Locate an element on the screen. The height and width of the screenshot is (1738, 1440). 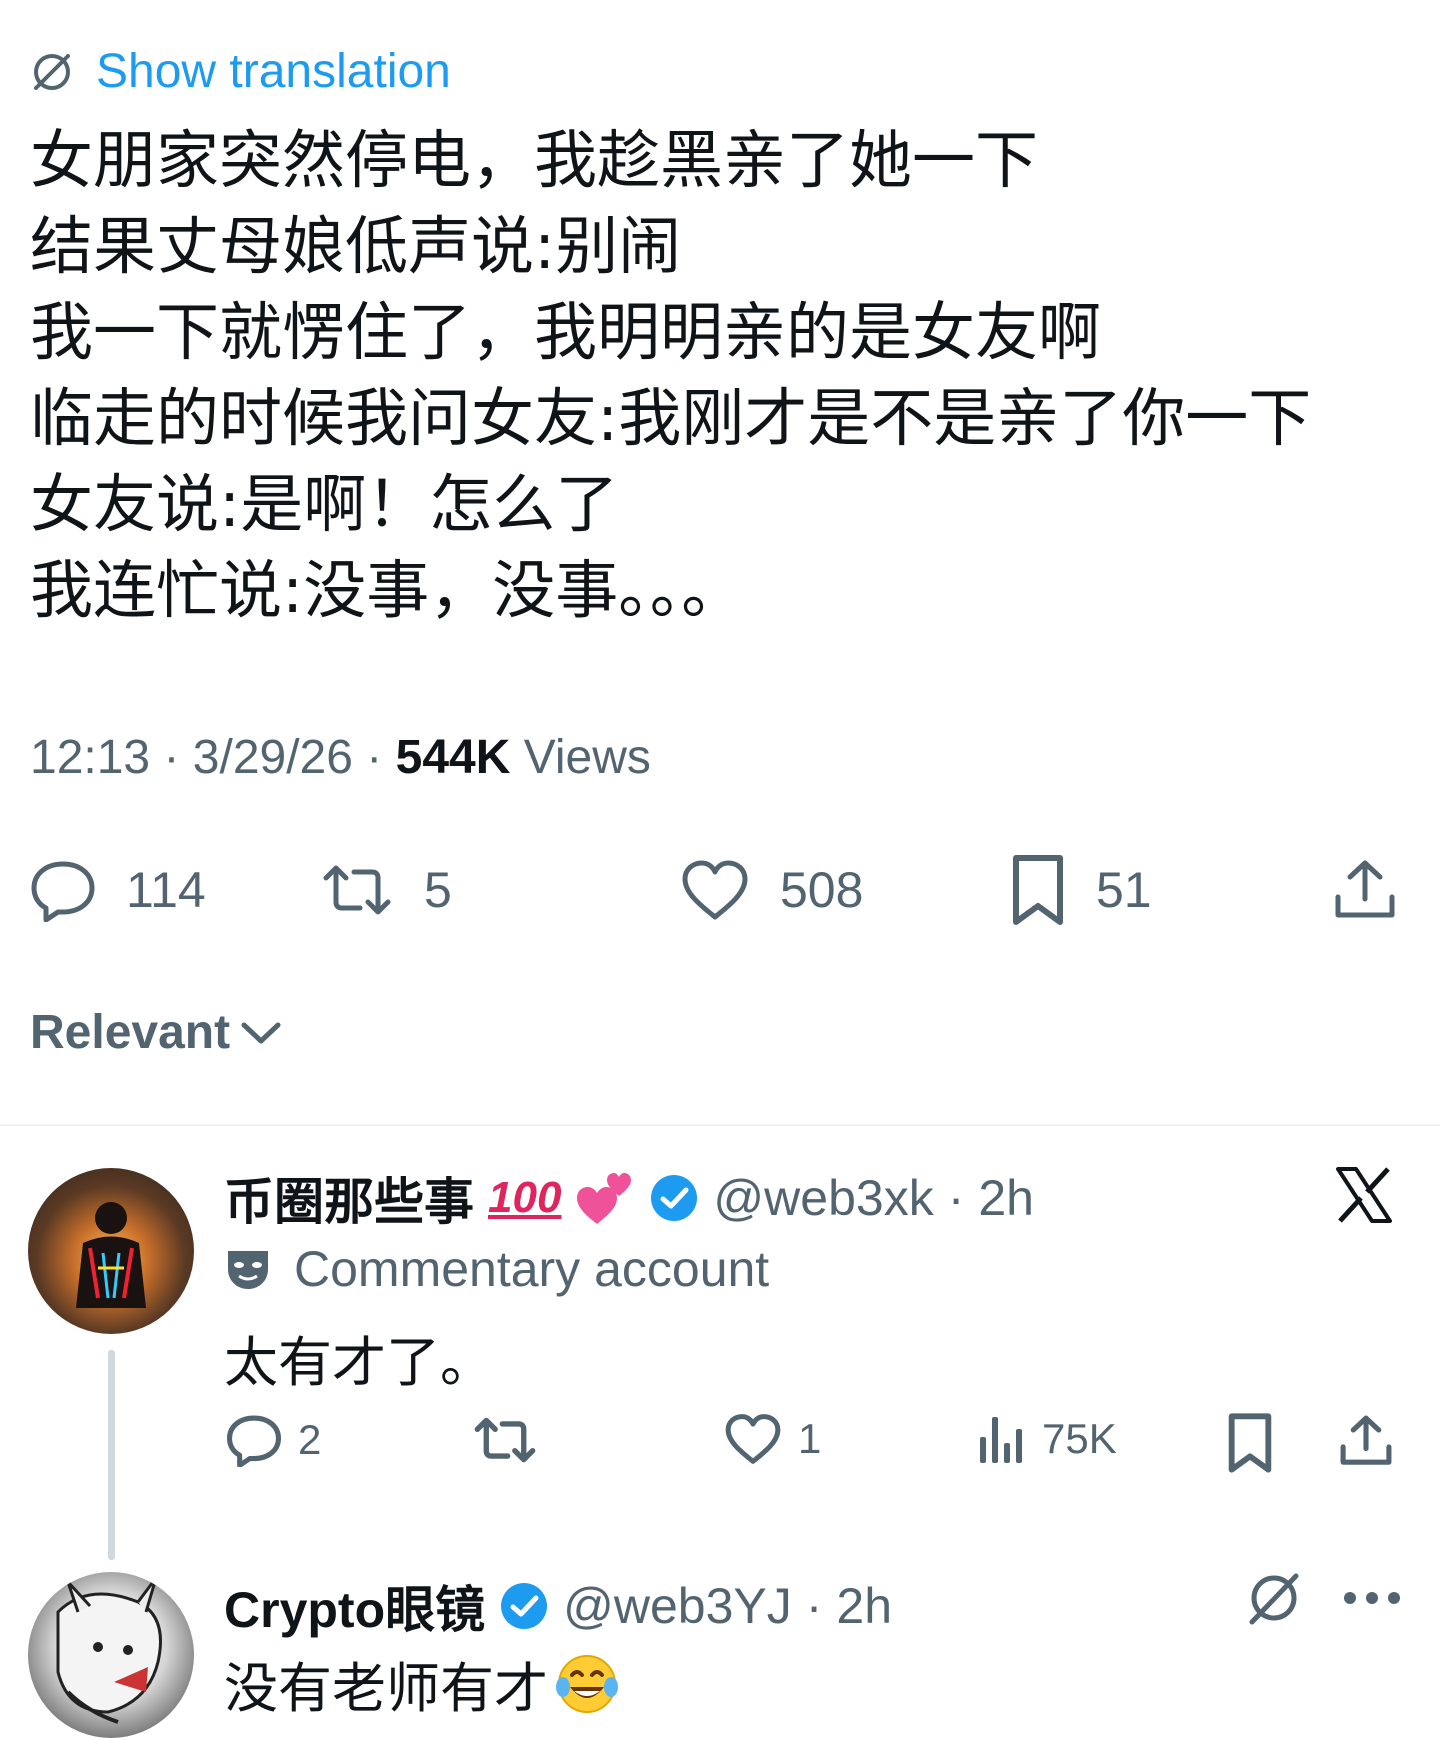
reply-reply-button: 2 is located at coordinates (273, 1440).